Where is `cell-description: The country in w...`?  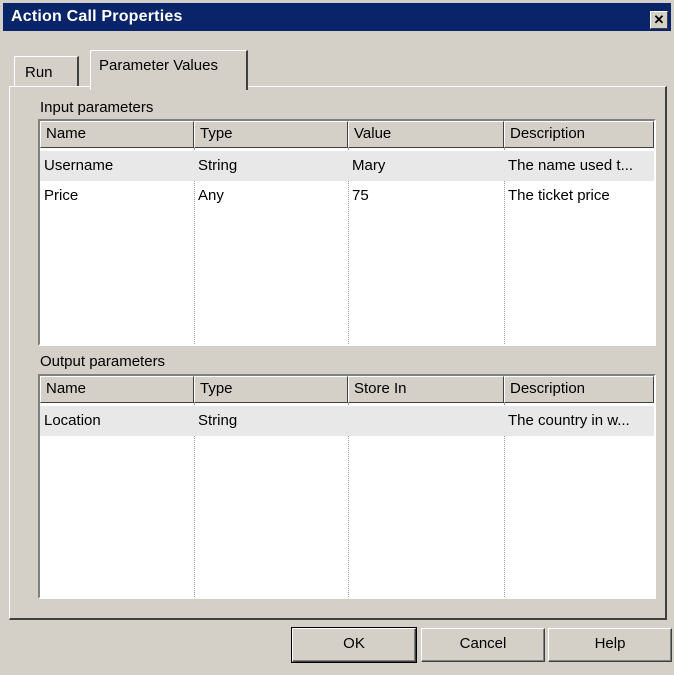 cell-description: The country in w... is located at coordinates (569, 420).